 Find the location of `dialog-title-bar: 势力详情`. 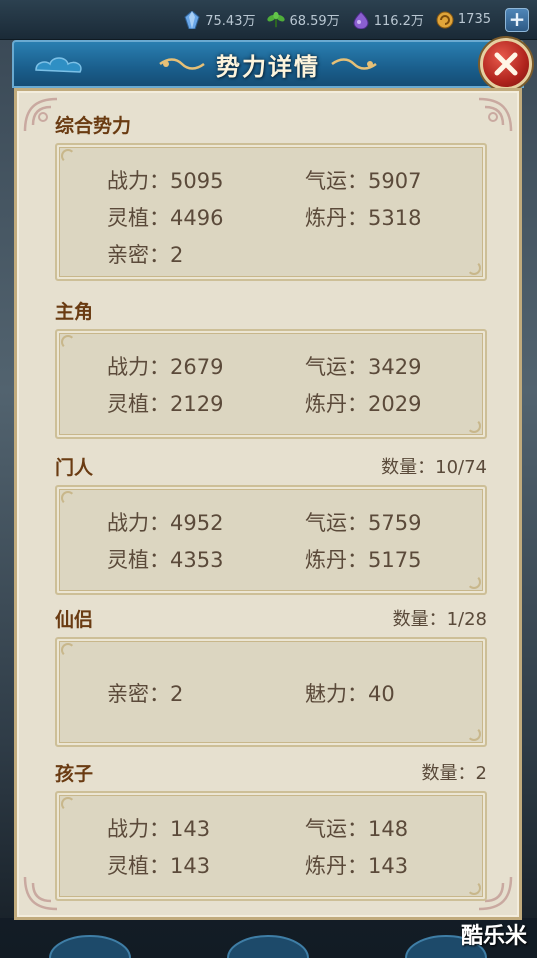

dialog-title-bar: 势力详情 is located at coordinates (268, 64).